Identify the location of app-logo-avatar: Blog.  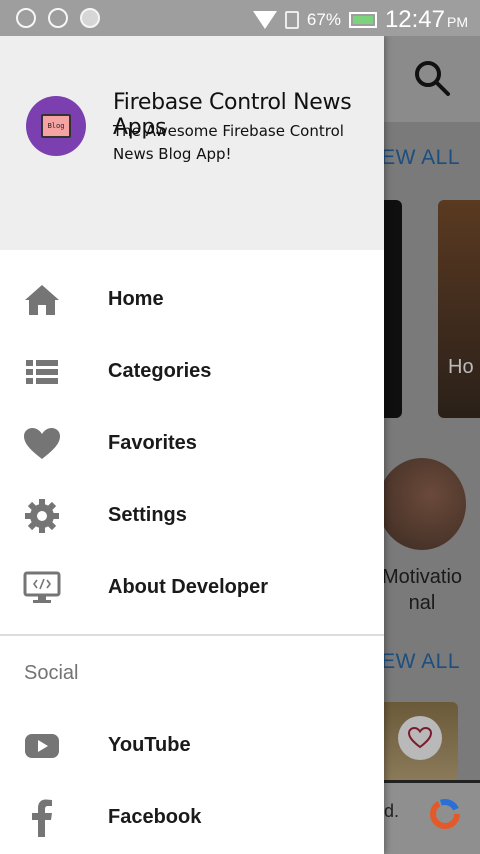
(56, 126).